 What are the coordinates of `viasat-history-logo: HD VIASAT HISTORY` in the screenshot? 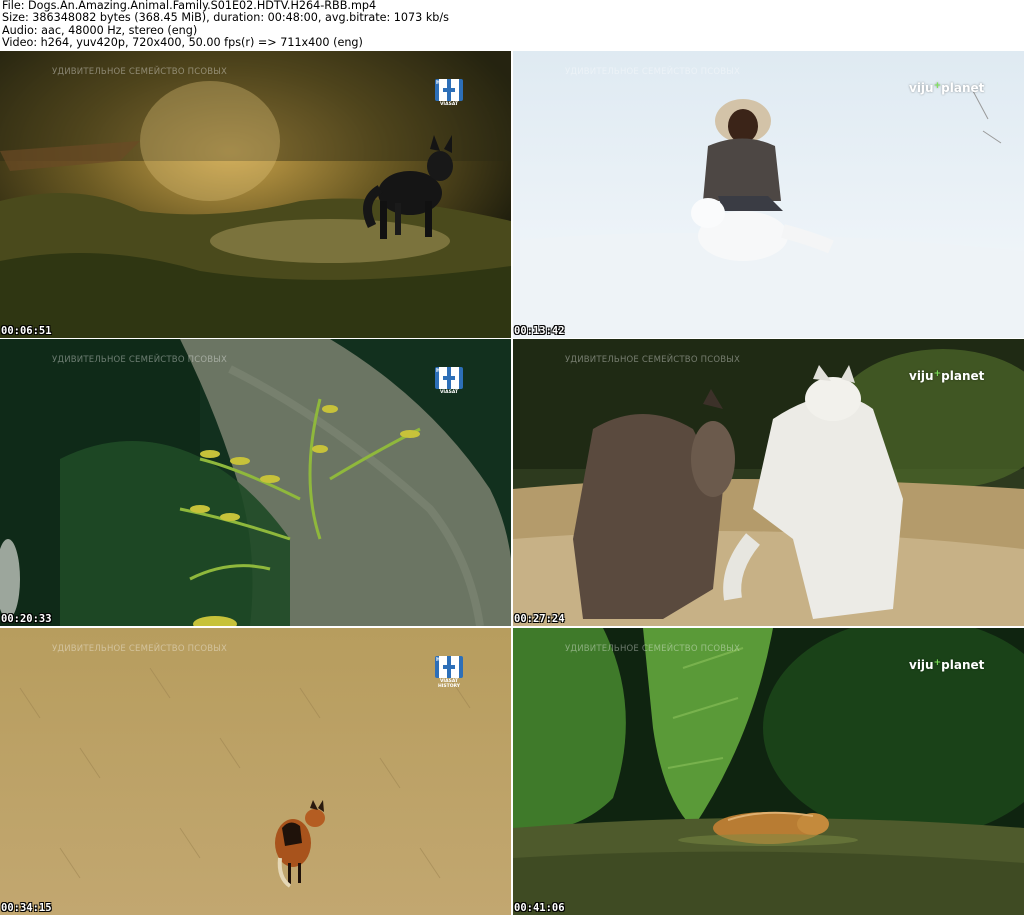 It's located at (449, 674).